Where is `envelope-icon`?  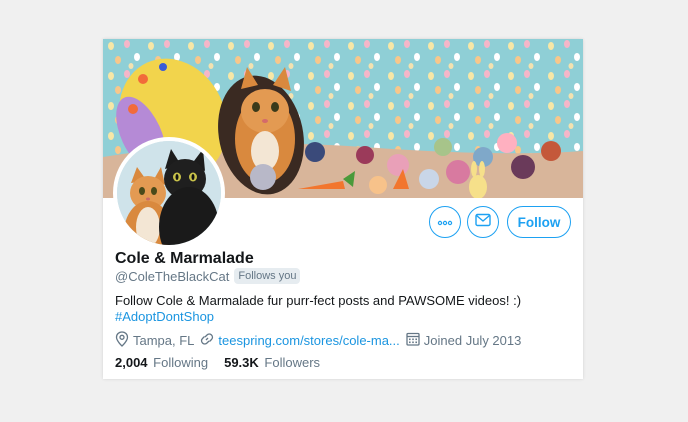
envelope-icon is located at coordinates (483, 222).